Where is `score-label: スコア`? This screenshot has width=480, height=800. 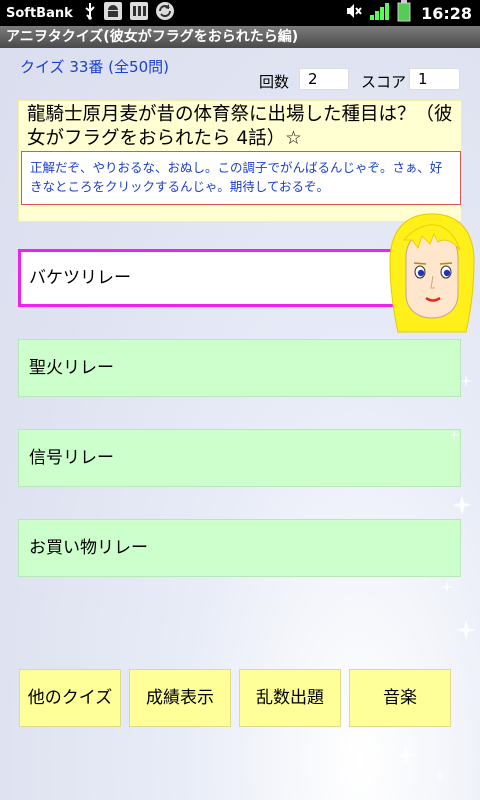 score-label: スコア is located at coordinates (384, 82).